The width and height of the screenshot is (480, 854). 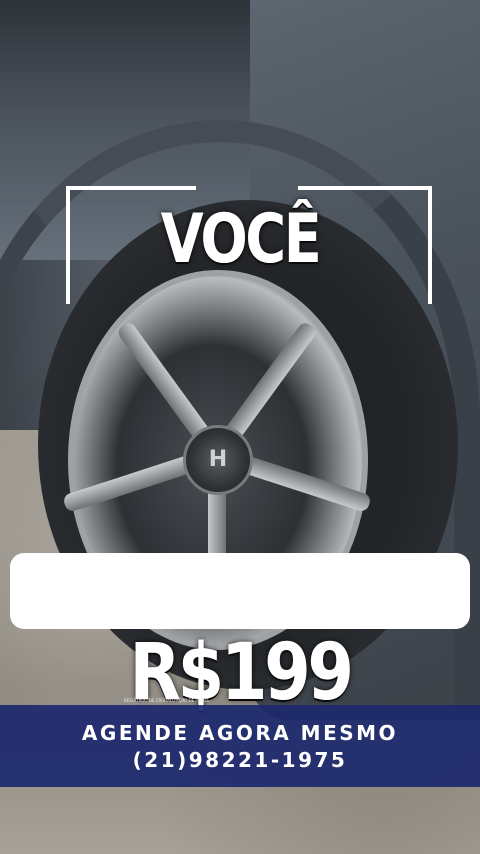 What do you see at coordinates (240, 733) in the screenshot?
I see `cta-schedule-text: AGENDE AGORA MESMO` at bounding box center [240, 733].